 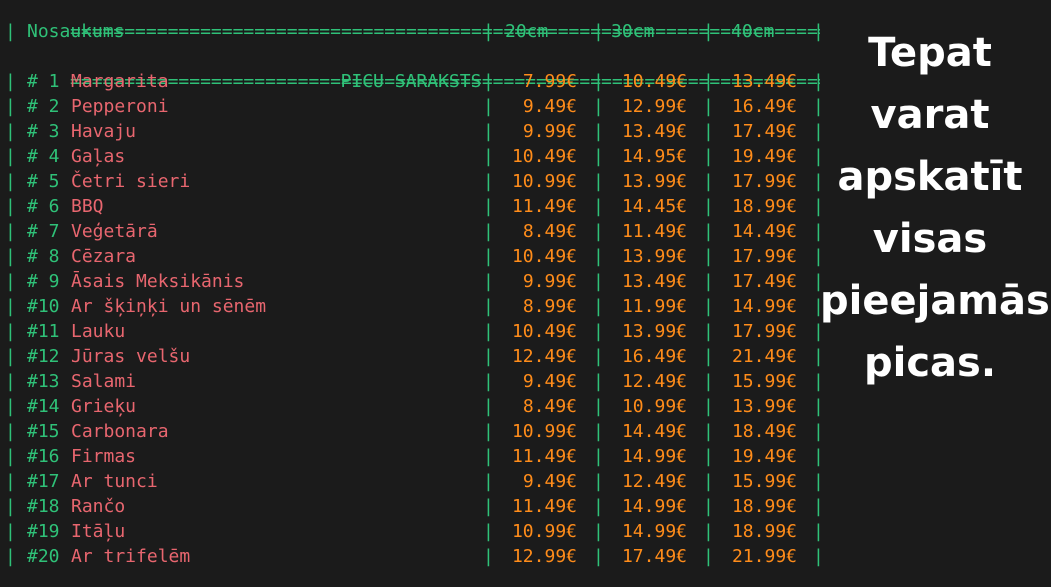 I want to click on pizza-price-30cm: 10.49€, so click(x=654, y=81).